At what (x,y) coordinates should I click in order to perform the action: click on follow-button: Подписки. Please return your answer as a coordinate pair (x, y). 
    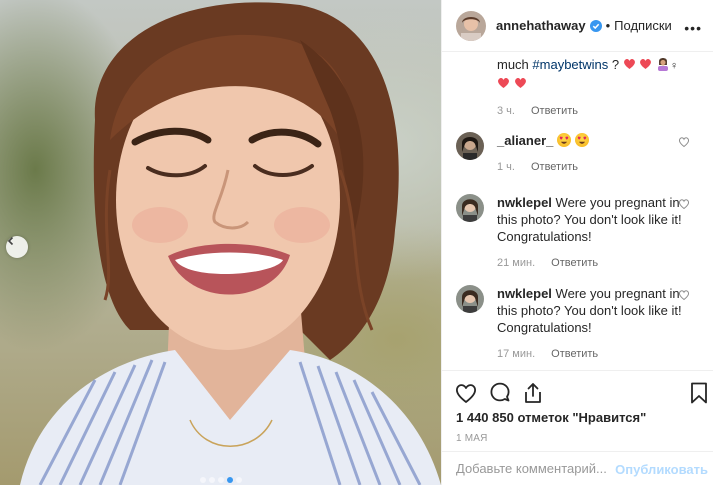
    Looking at the image, I should click on (643, 25).